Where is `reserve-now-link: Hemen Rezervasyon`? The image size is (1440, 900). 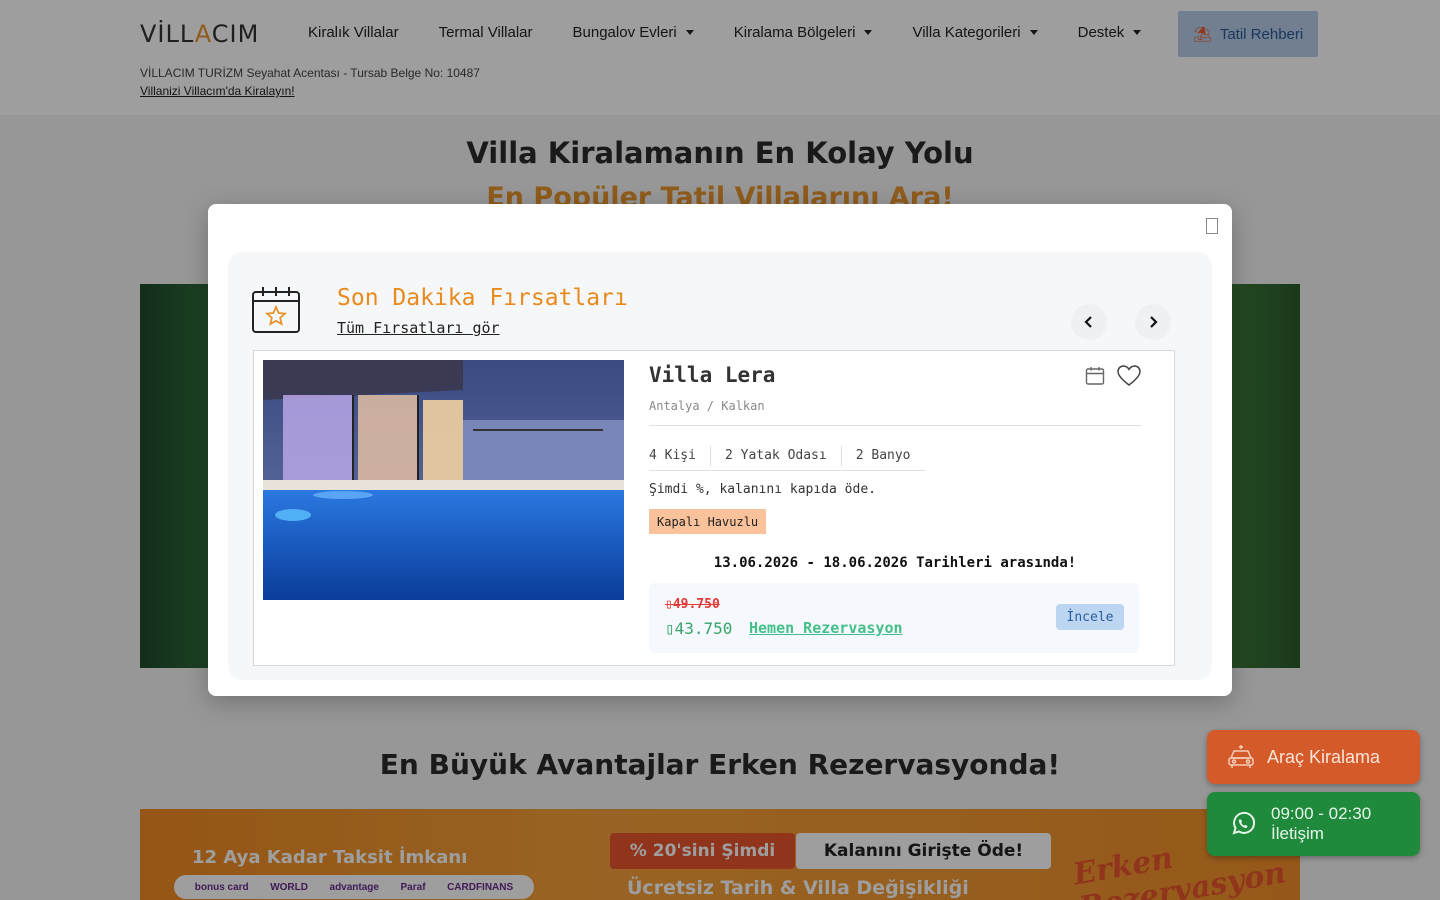
reserve-now-link: Hemen Rezervasyon is located at coordinates (826, 628).